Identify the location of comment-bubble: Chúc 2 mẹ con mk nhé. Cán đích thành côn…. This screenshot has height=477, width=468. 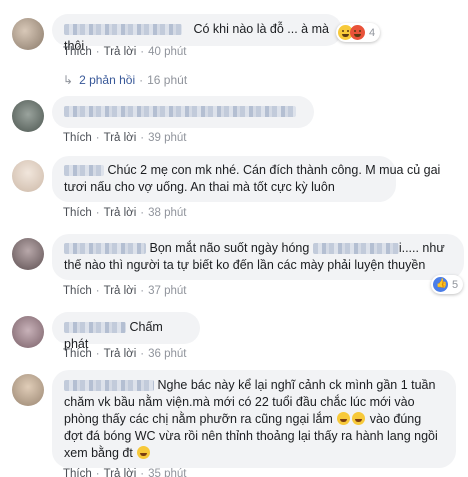
(246, 179).